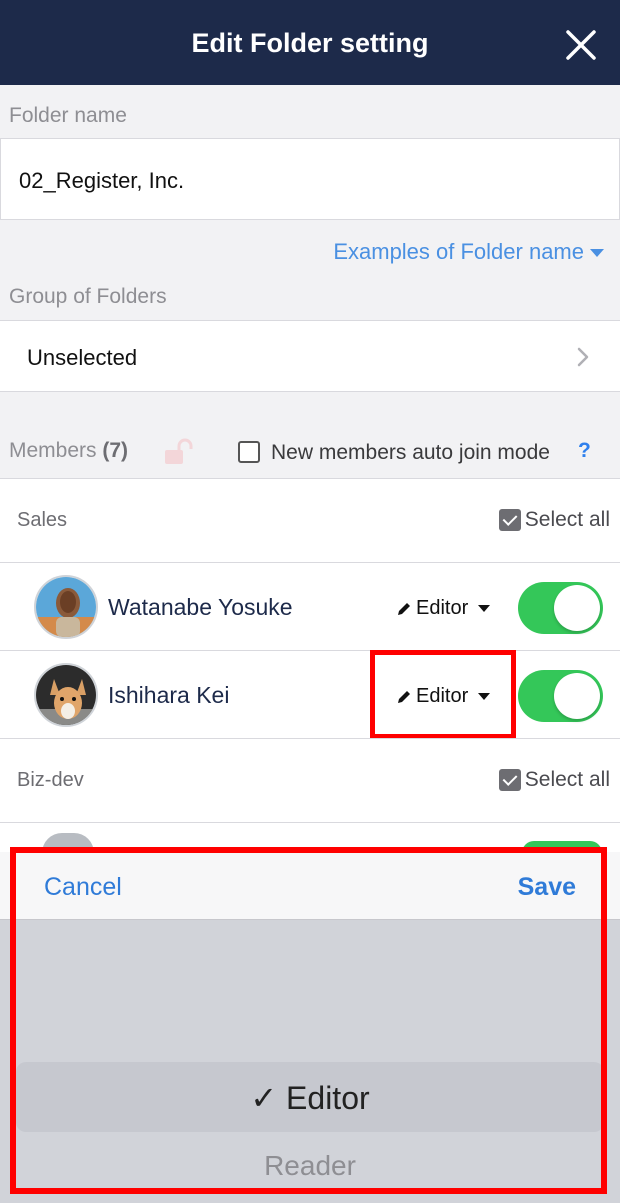 Image resolution: width=620 pixels, height=1203 pixels. What do you see at coordinates (88, 296) in the screenshot?
I see `group-label: Group of Folders` at bounding box center [88, 296].